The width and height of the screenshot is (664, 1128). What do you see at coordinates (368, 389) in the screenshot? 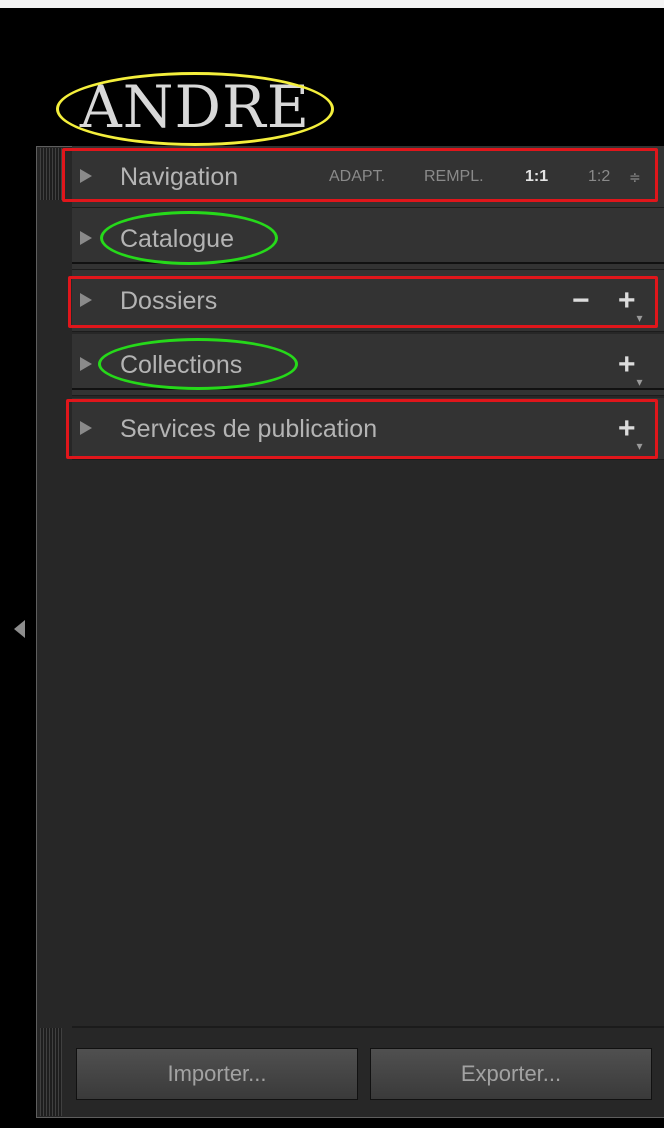
I see `panel-separator` at bounding box center [368, 389].